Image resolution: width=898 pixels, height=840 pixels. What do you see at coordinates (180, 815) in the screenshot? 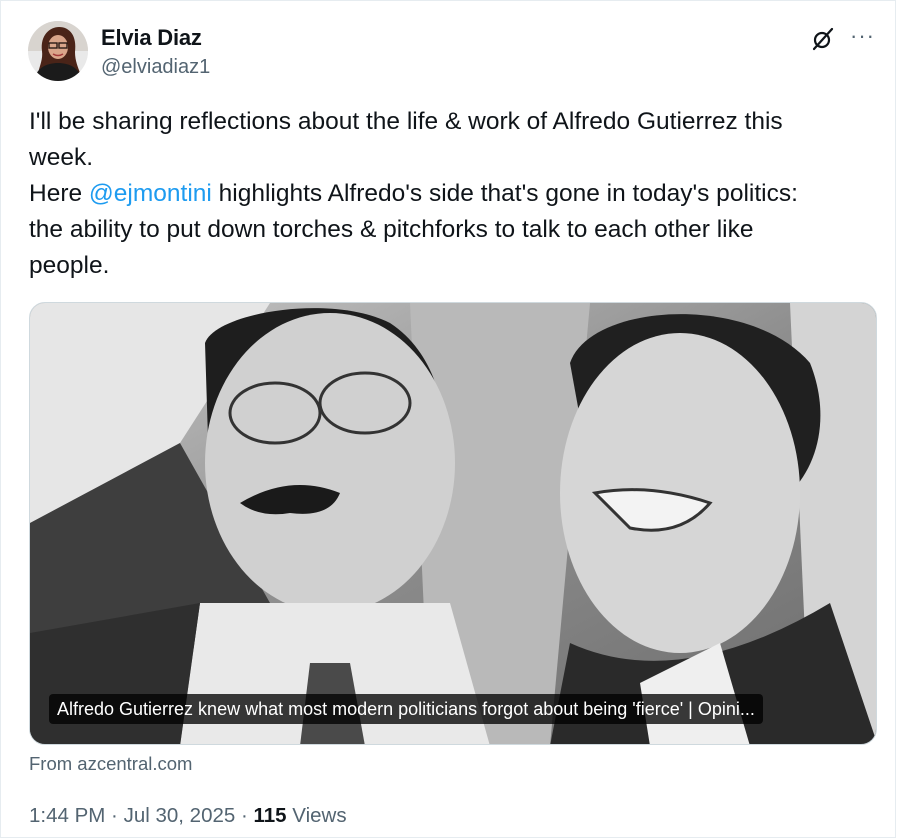
I see `tweet-date: Jul 30, 2025` at bounding box center [180, 815].